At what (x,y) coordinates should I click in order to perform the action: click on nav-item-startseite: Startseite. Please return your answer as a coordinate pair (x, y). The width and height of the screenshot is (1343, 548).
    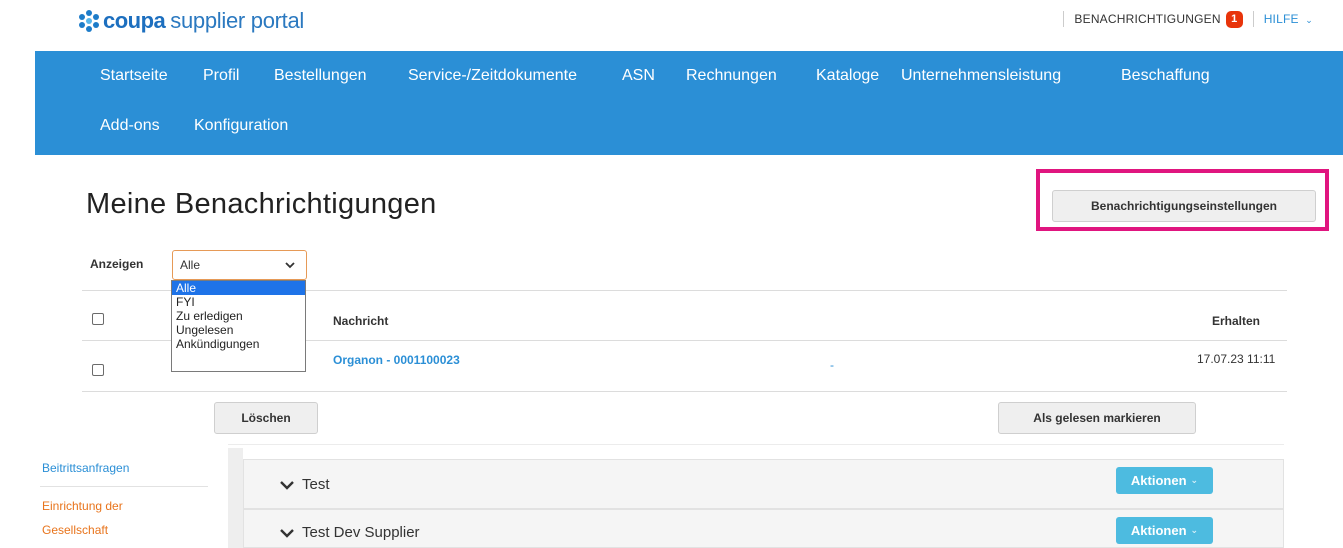
    Looking at the image, I should click on (134, 76).